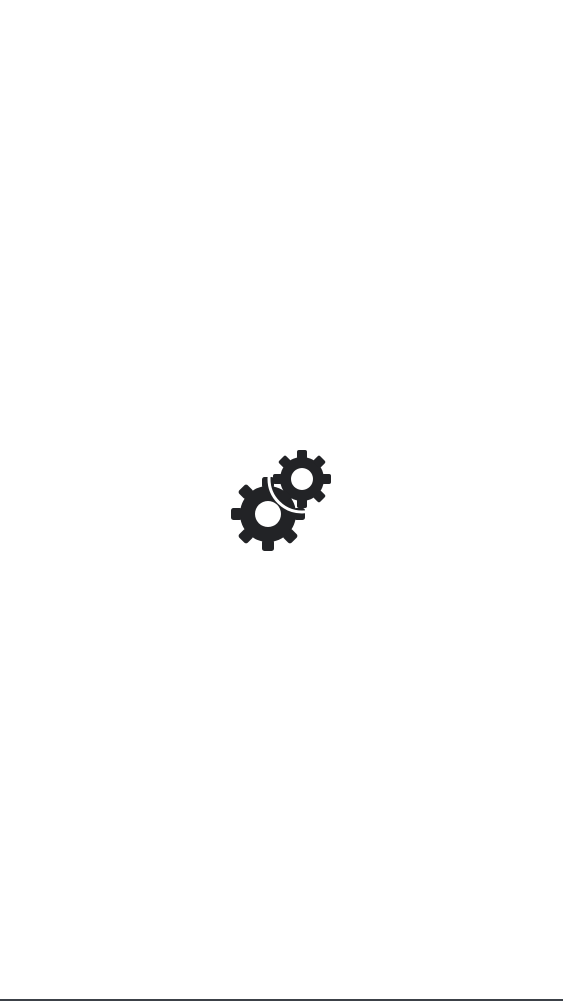  I want to click on gears-icon, so click(281, 500).